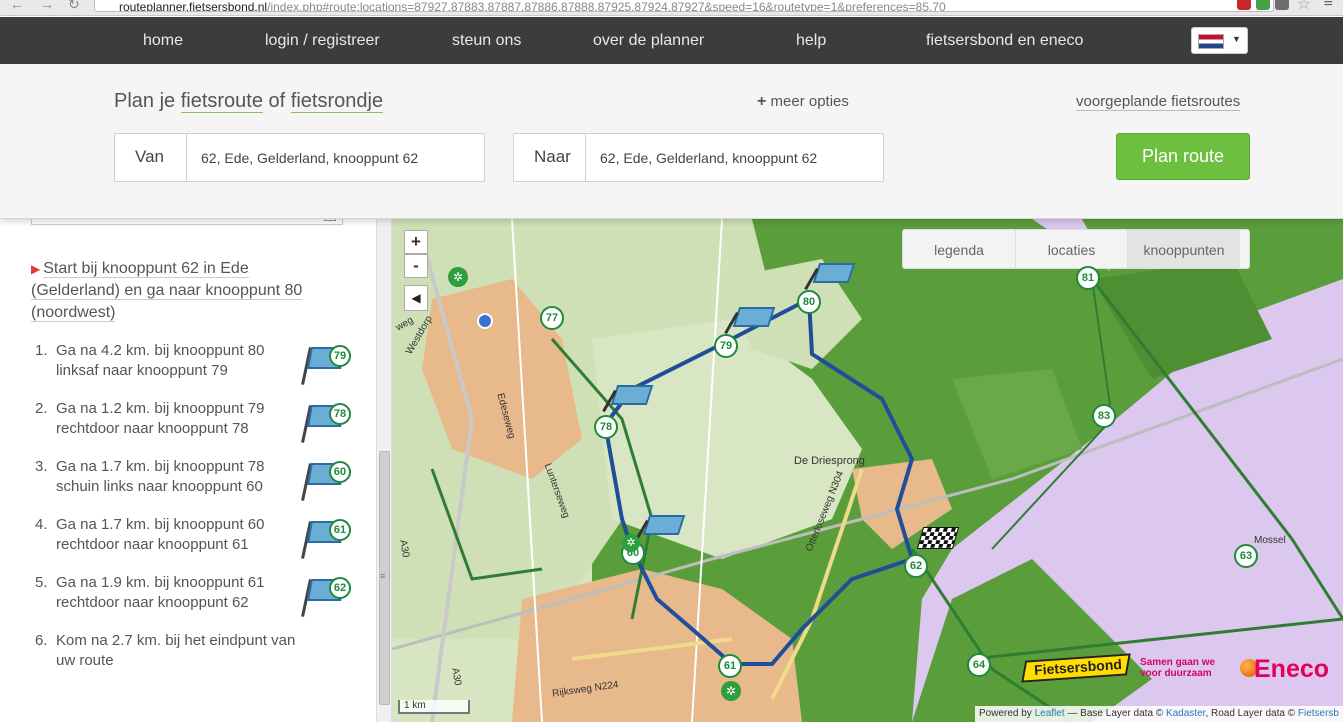  Describe the element at coordinates (340, 530) in the screenshot. I see `node-badge: 61` at that location.